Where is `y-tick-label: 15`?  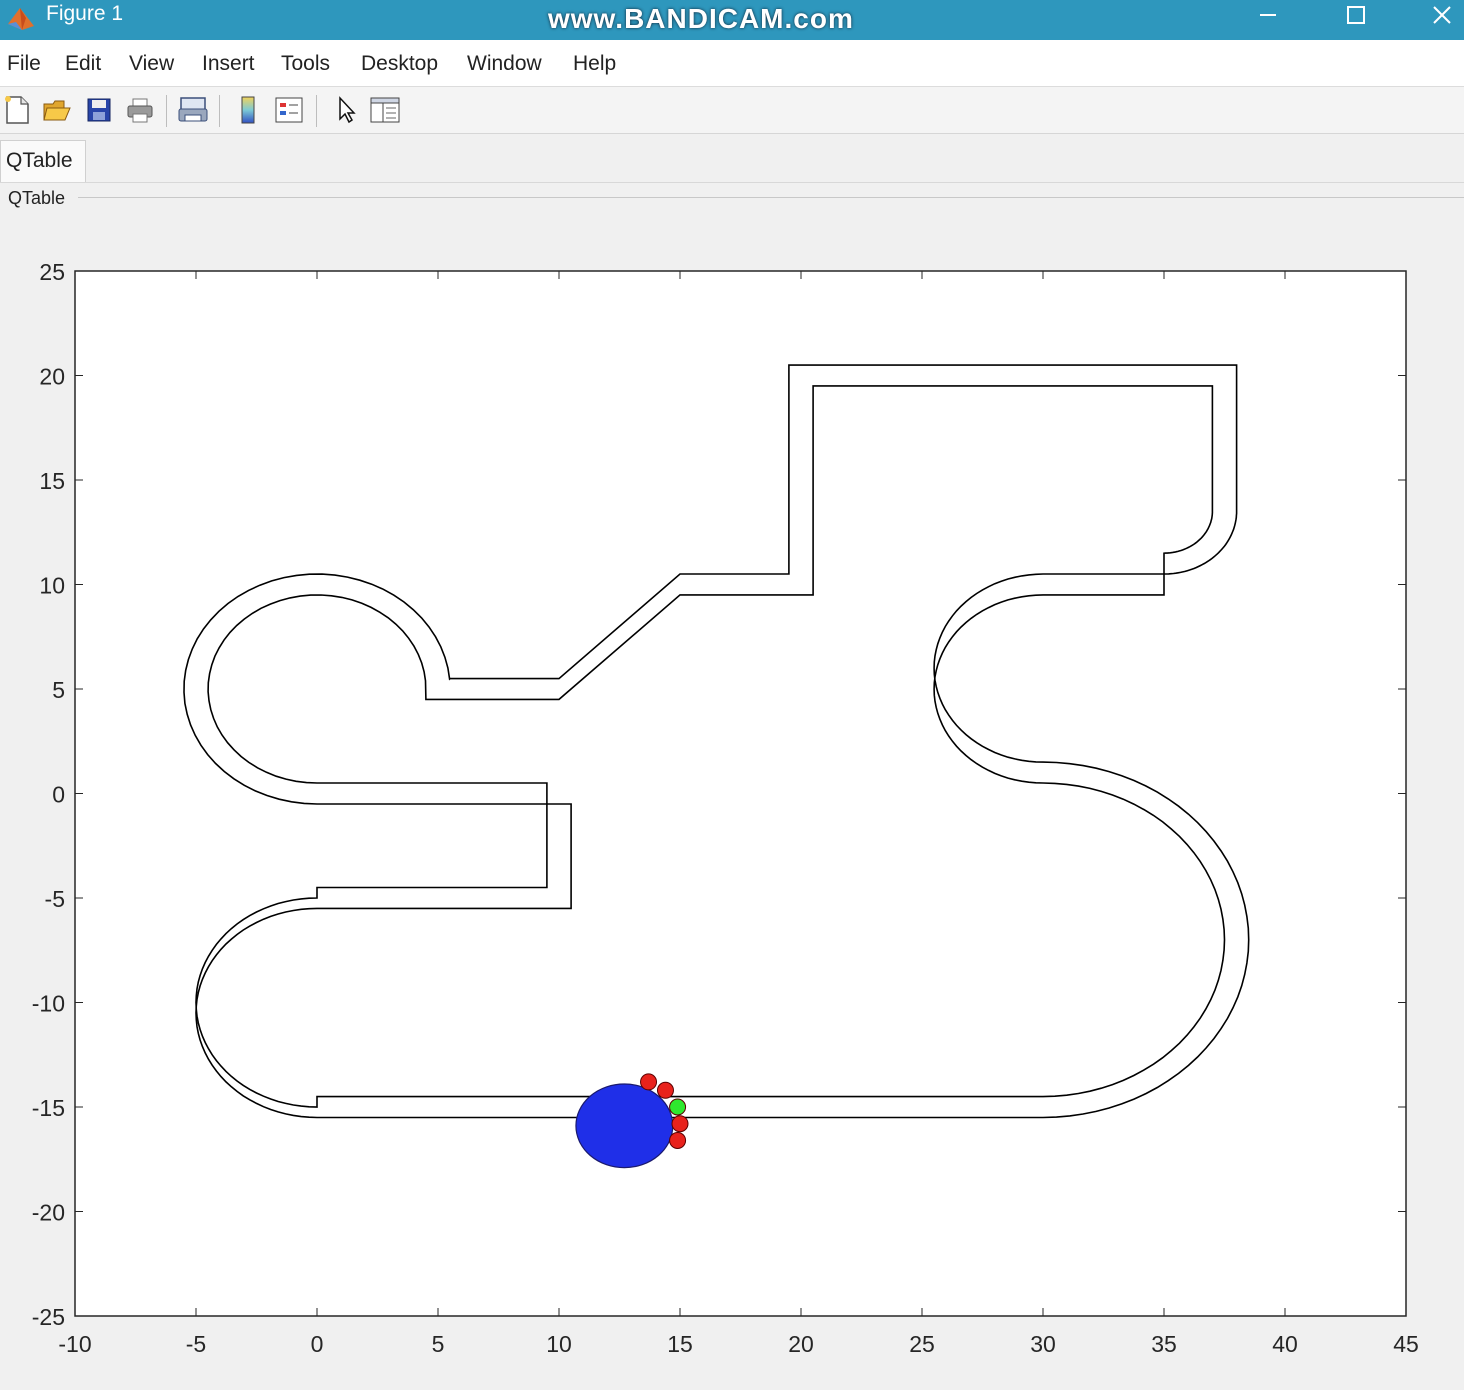
y-tick-label: 15 is located at coordinates (52, 481).